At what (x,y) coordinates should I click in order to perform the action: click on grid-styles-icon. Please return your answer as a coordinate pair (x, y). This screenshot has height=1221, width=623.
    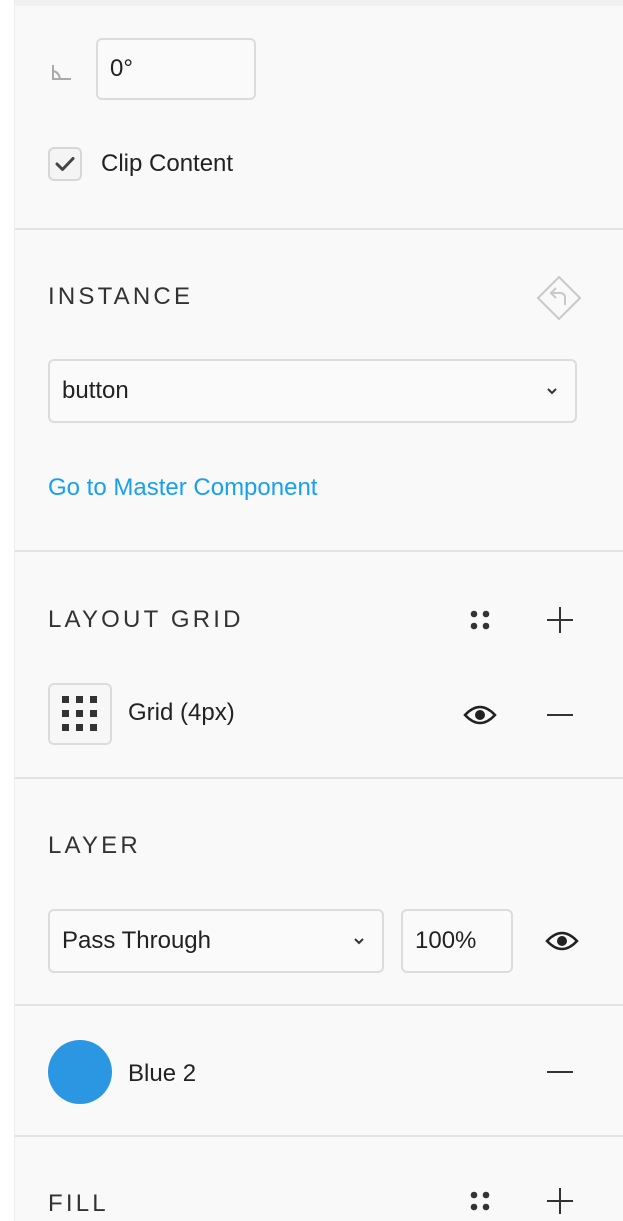
    Looking at the image, I should click on (480, 620).